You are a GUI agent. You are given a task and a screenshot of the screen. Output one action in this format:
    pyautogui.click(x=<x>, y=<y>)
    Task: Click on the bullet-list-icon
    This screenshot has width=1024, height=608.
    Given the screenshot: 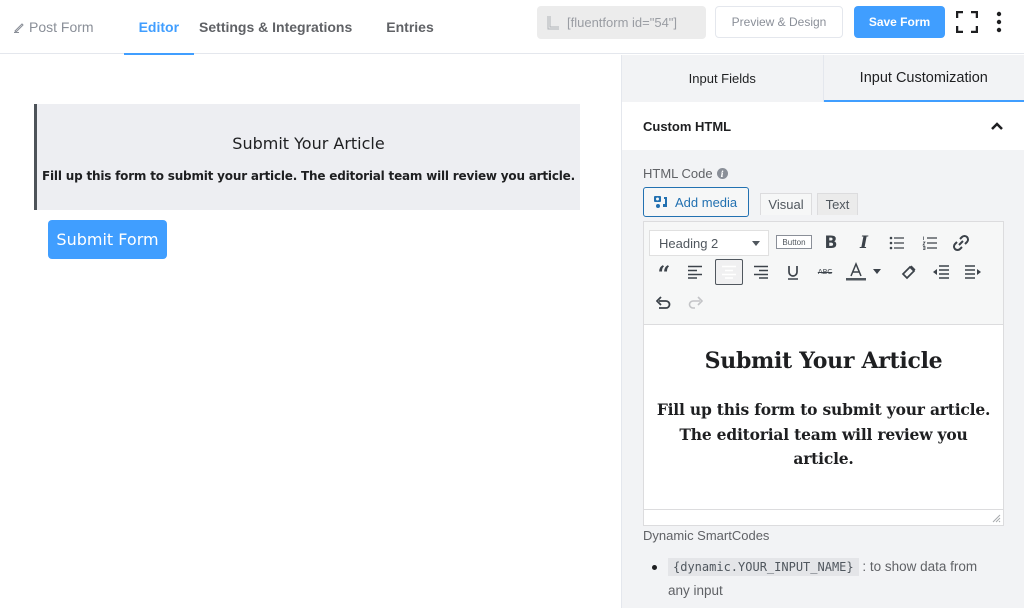 What is the action you would take?
    pyautogui.click(x=897, y=243)
    